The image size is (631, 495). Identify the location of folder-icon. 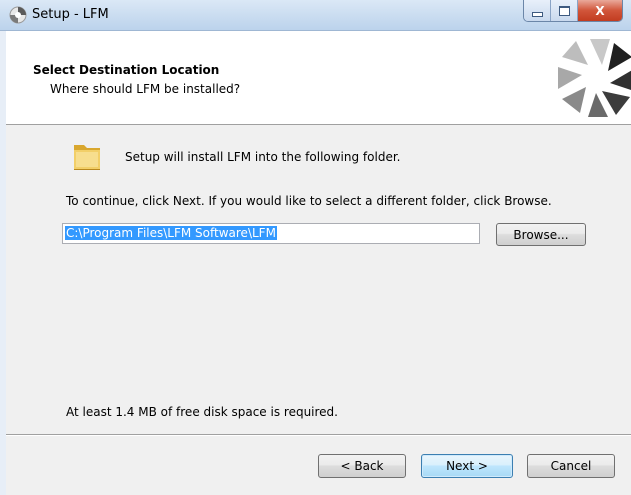
(87, 157).